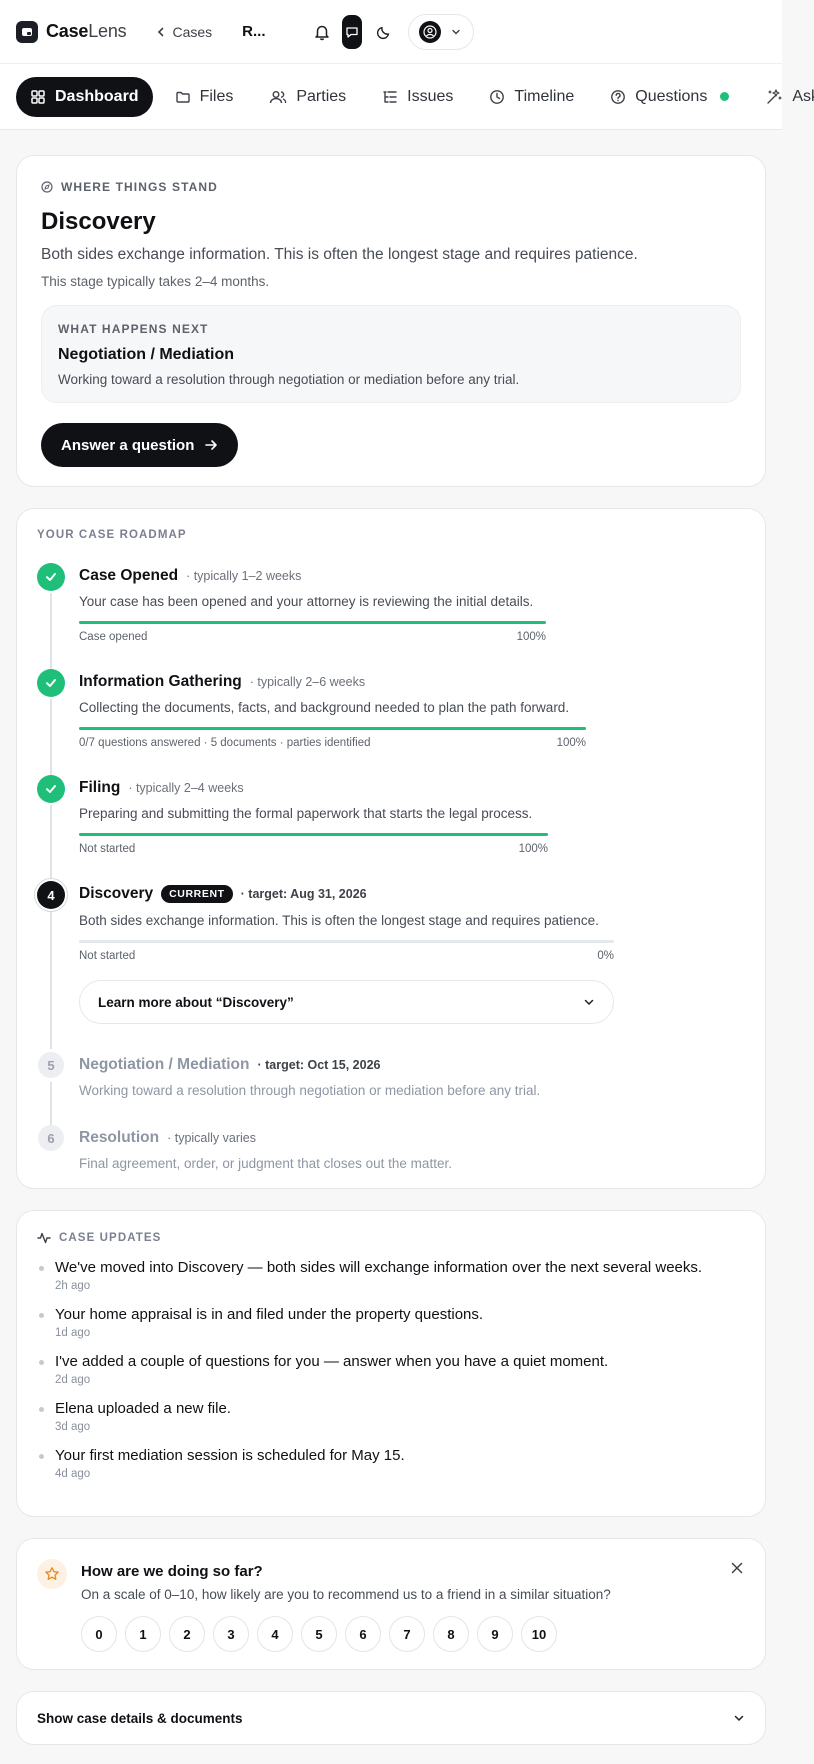 This screenshot has width=814, height=1764. What do you see at coordinates (275, 1634) in the screenshot?
I see `nps-option-4: 4` at bounding box center [275, 1634].